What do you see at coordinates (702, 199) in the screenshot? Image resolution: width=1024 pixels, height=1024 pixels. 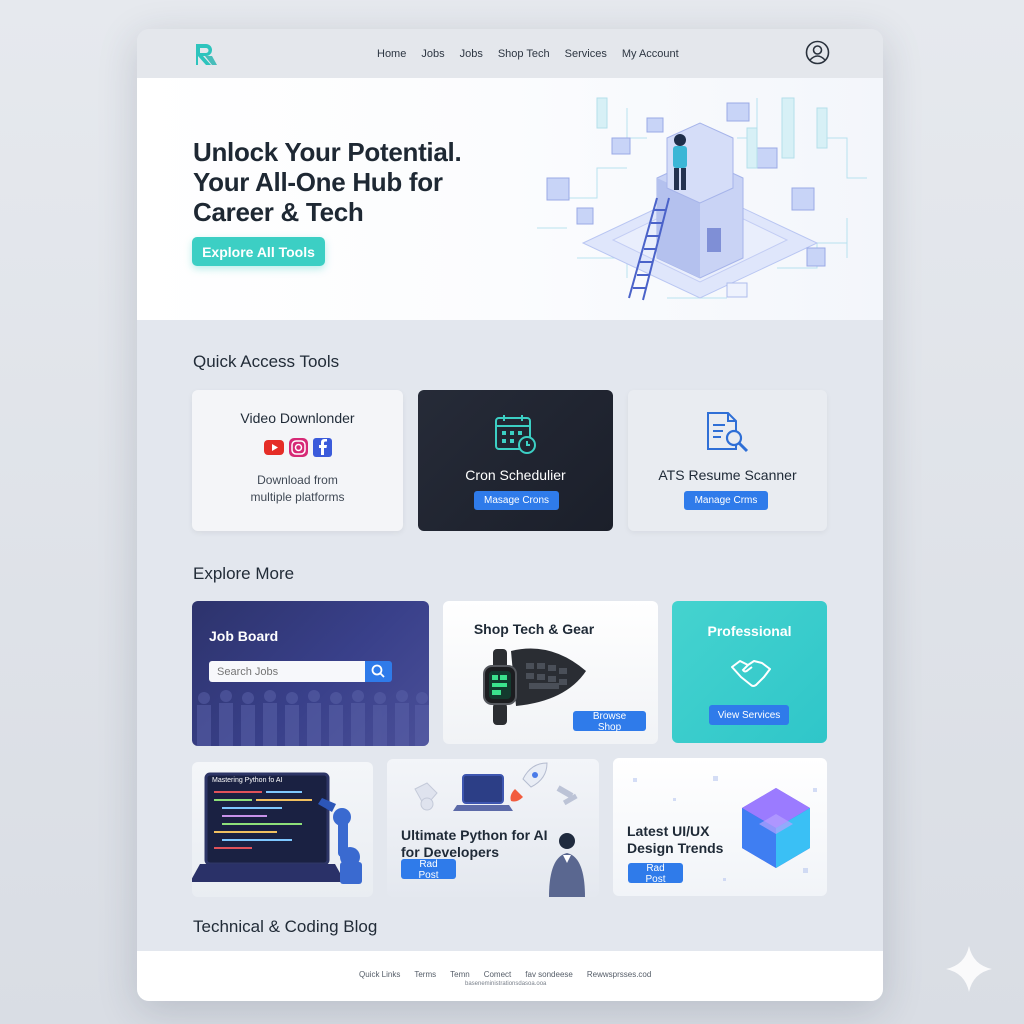 I see `hero-isometric-illustration` at bounding box center [702, 199].